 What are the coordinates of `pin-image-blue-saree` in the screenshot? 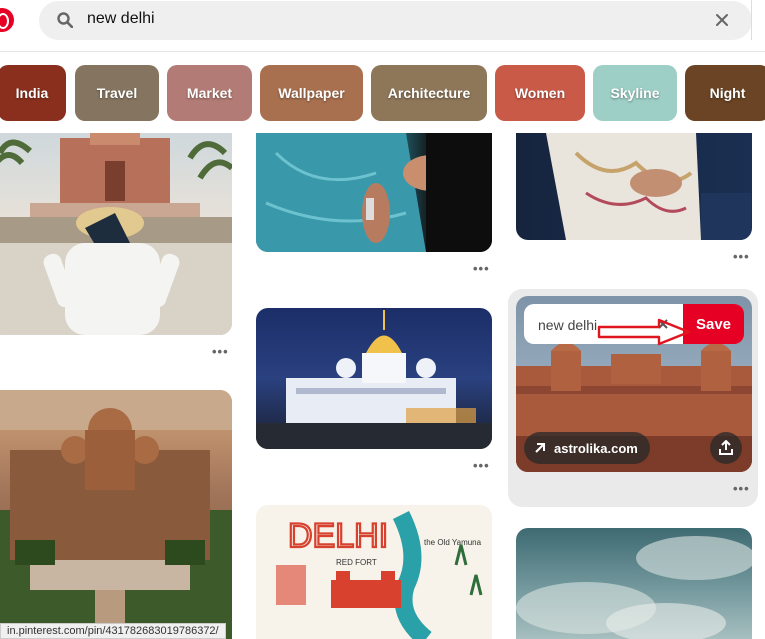 It's located at (374, 192).